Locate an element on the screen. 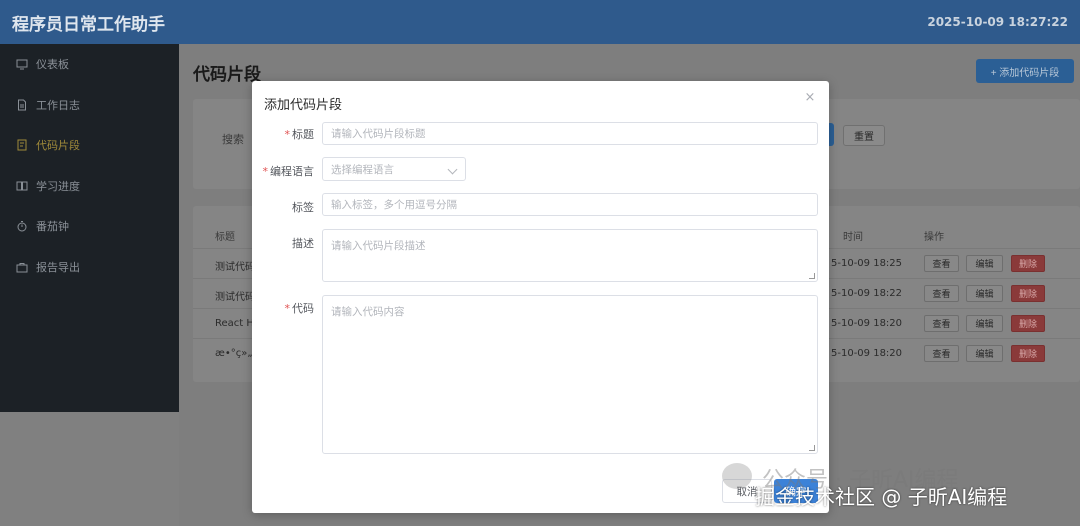 The image size is (1080, 526). code-placeholder: 请输入代码内容 is located at coordinates (368, 312).